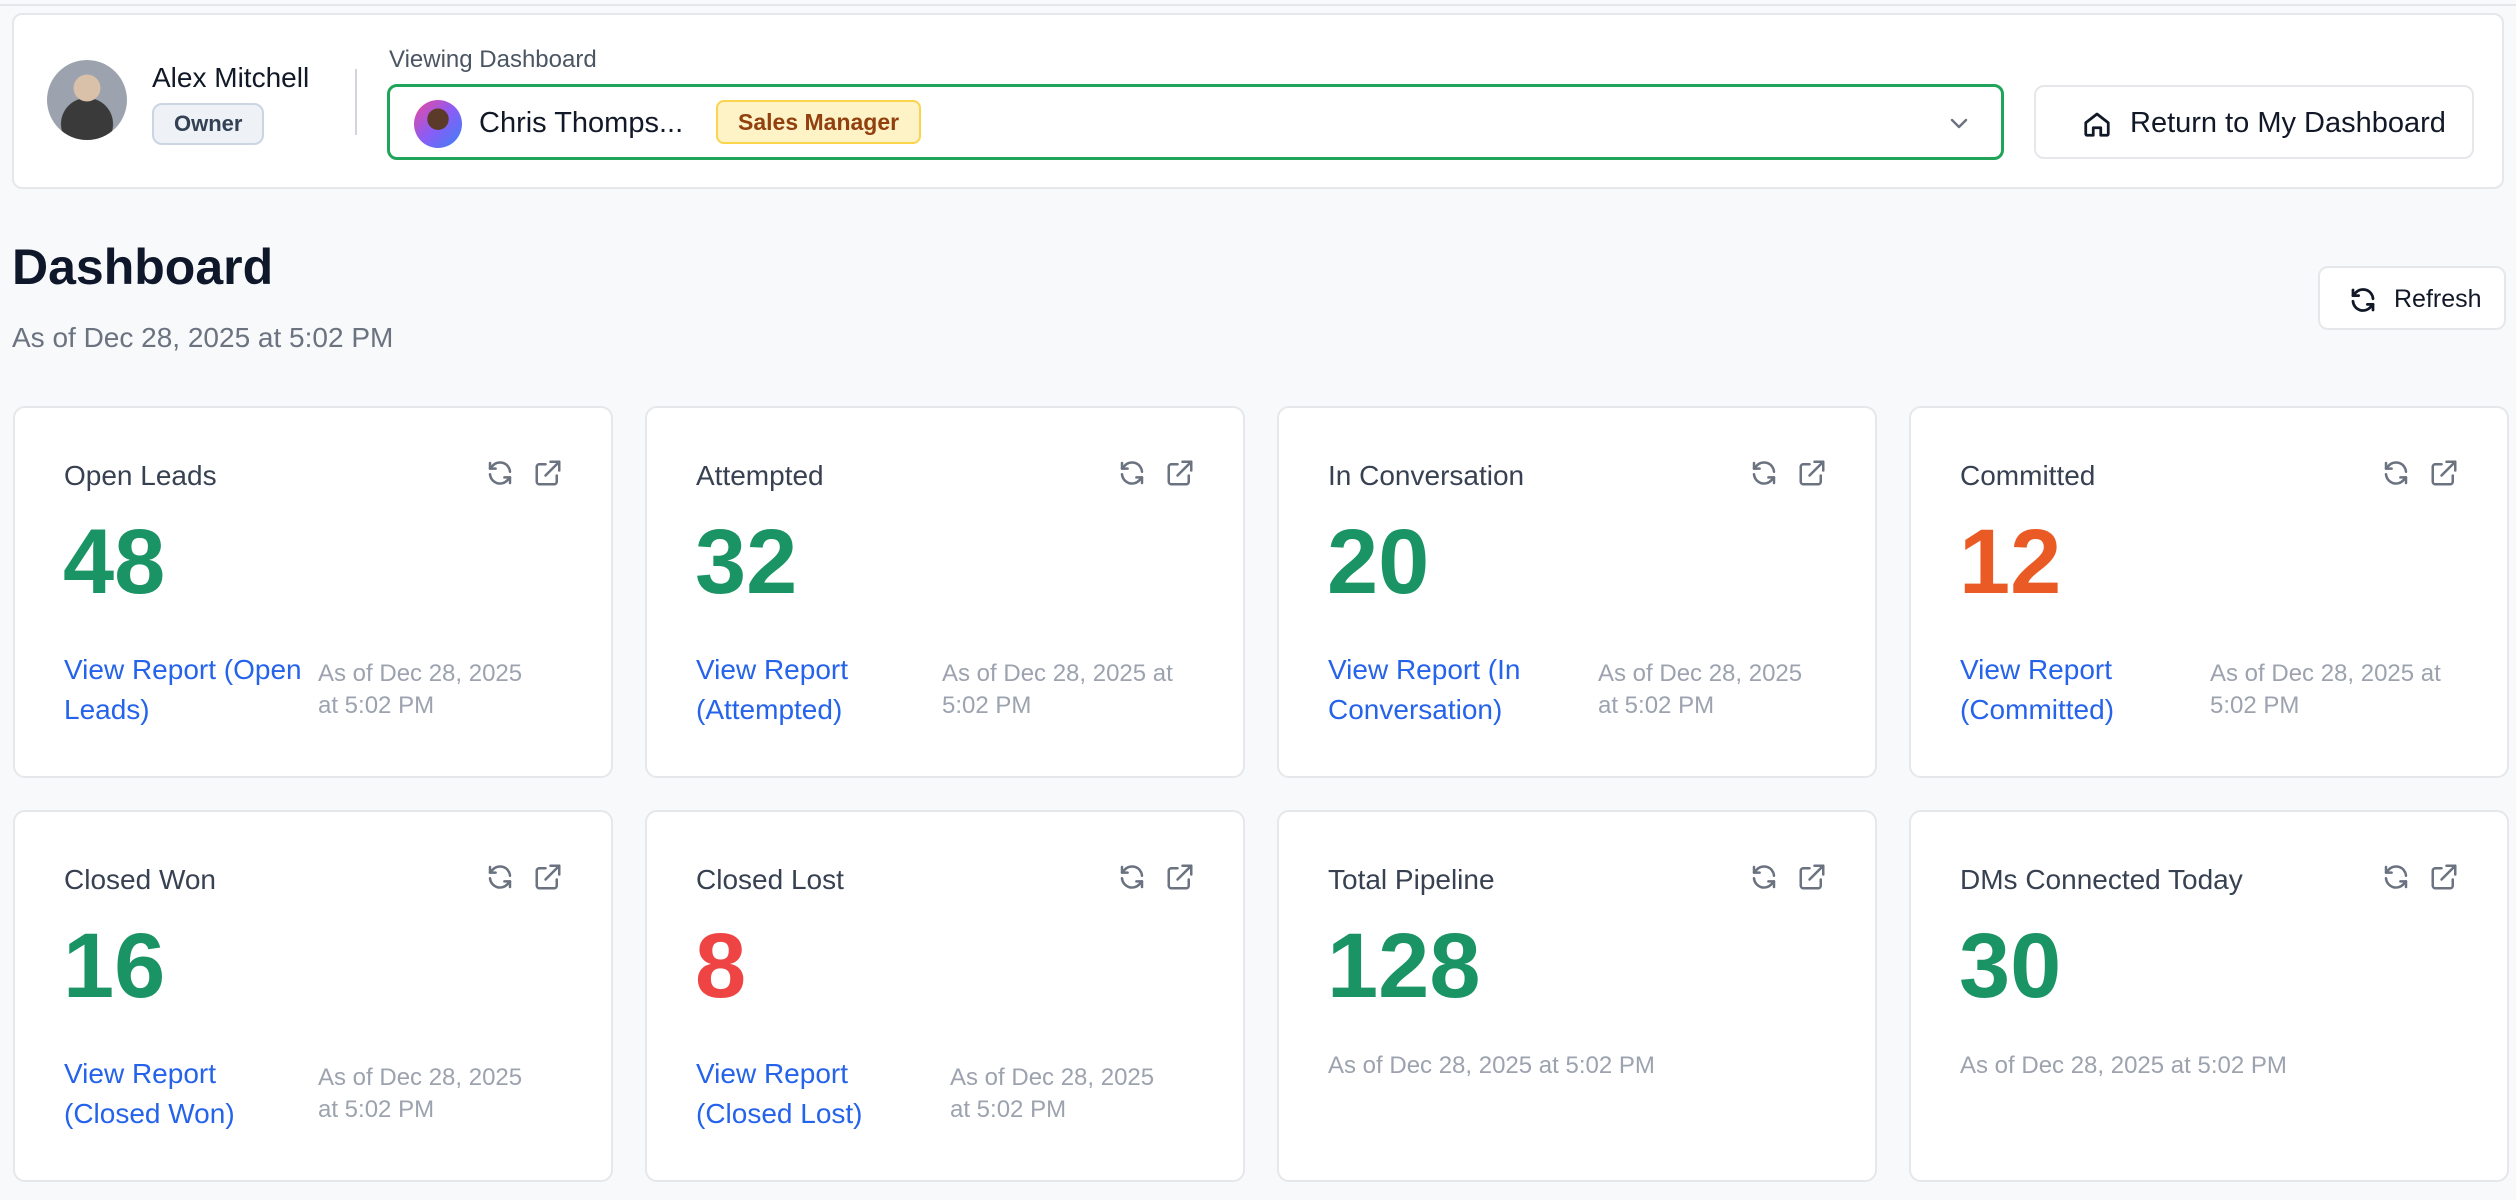  I want to click on view-report-link: View Report (Attempted), so click(816, 690).